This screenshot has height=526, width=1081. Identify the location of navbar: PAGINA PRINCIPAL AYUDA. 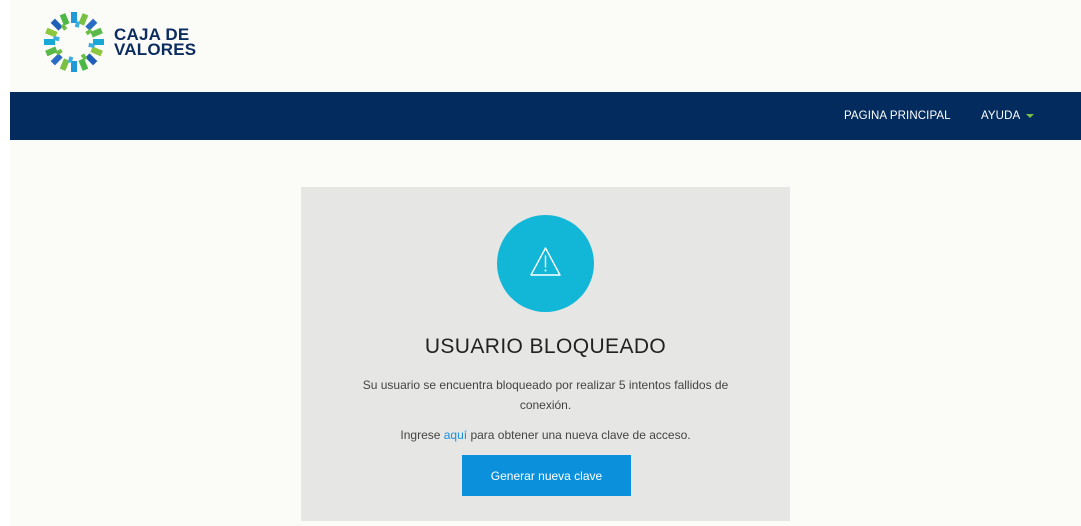
(545, 116).